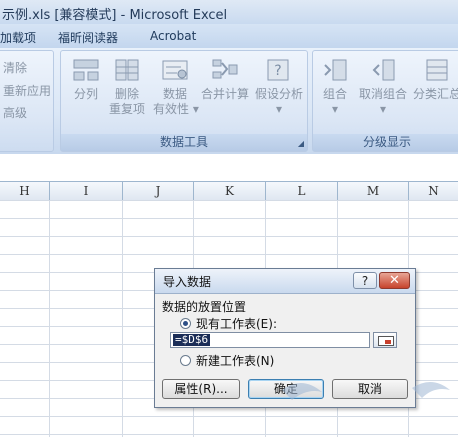  I want to click on what-if-analysis-icon: ?, so click(278, 70).